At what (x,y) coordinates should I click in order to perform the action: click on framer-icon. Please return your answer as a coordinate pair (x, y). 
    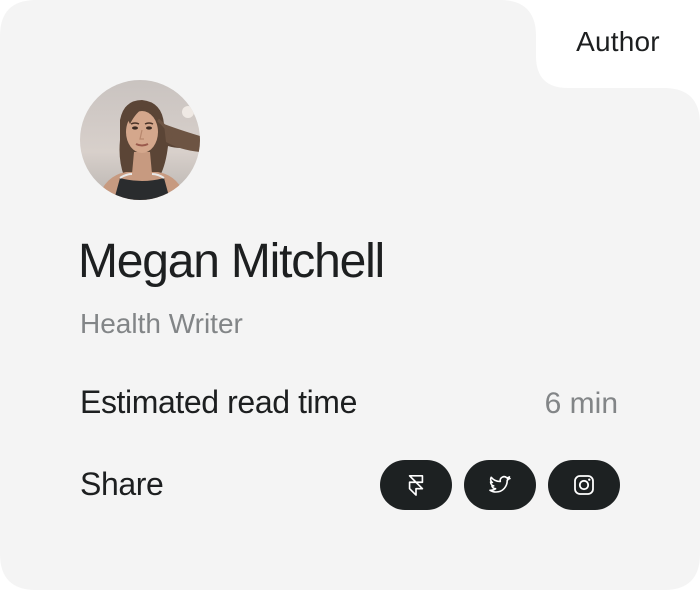
    Looking at the image, I should click on (416, 485).